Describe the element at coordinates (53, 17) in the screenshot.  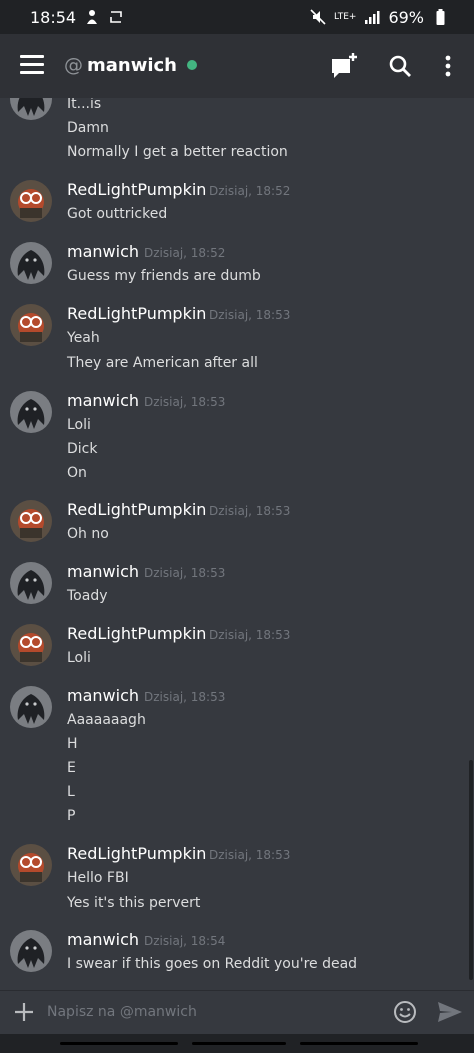
I see `status-time: 18:54` at that location.